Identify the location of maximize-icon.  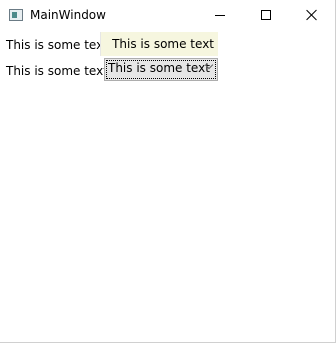
(266, 15).